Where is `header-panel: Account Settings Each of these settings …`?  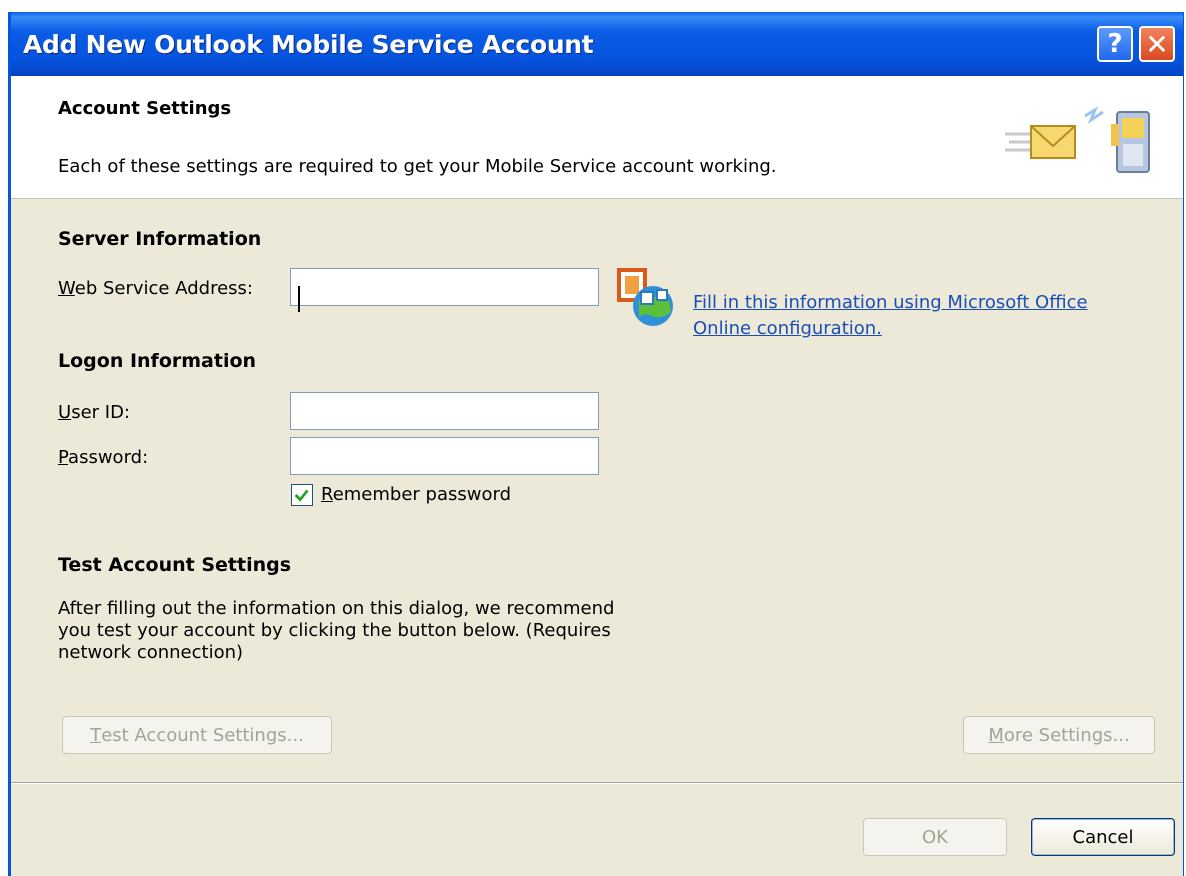
header-panel: Account Settings Each of these settings … is located at coordinates (597, 137).